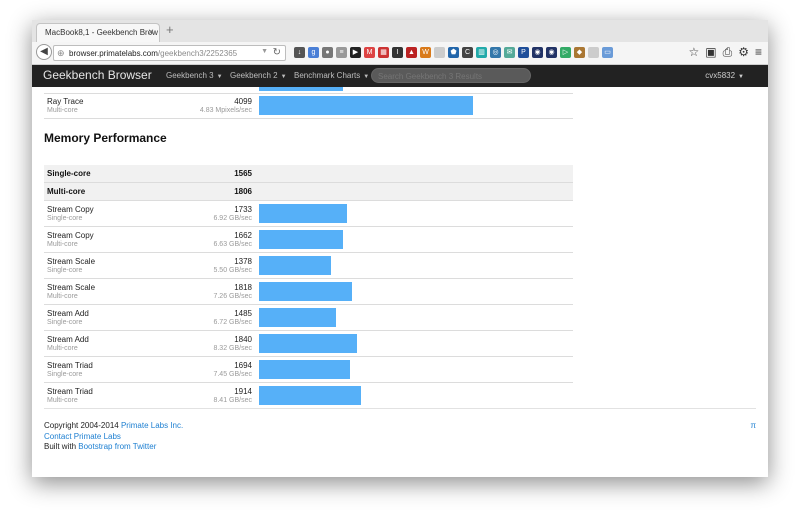 The width and height of the screenshot is (800, 524). Describe the element at coordinates (753, 425) in the screenshot. I see `pi-link: π` at that location.